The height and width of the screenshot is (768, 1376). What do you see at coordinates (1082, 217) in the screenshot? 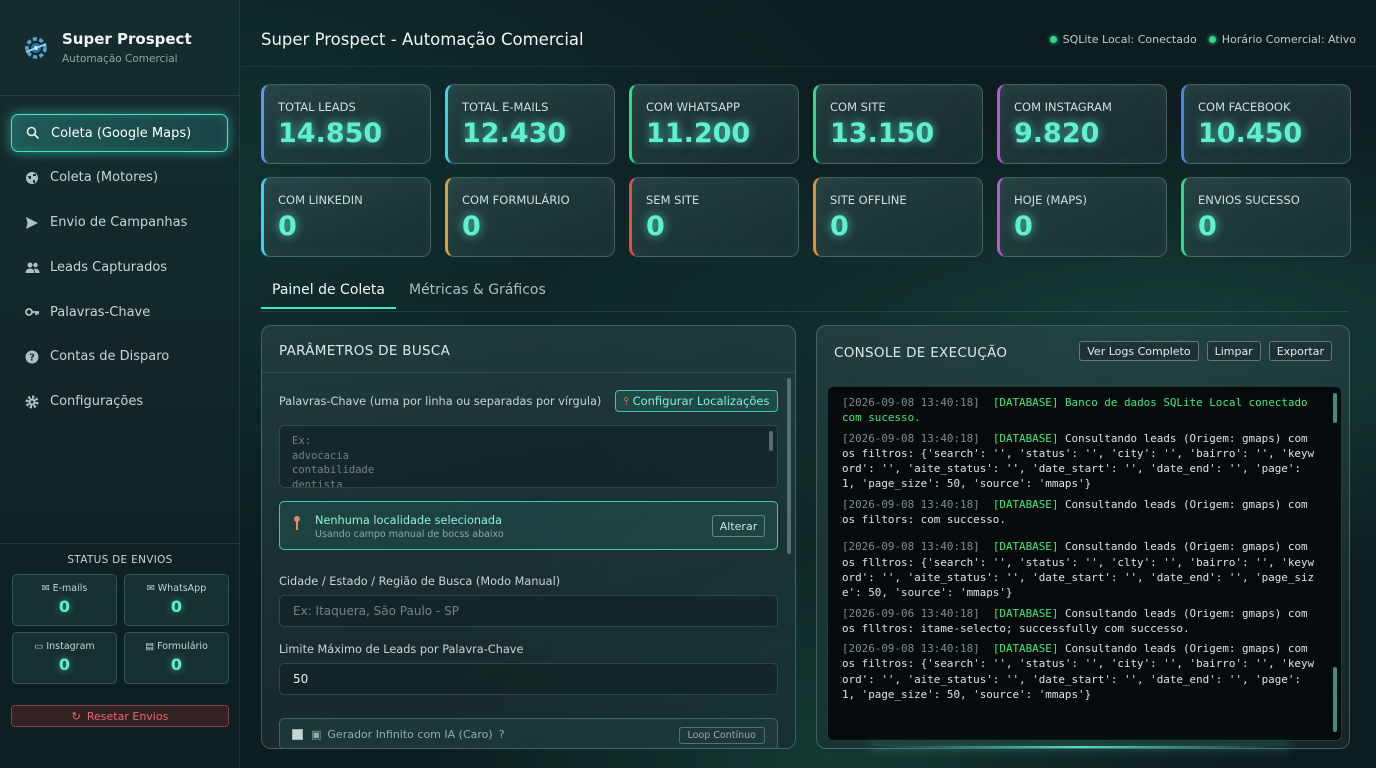
I see `stat-card: HOJE (MAPS) 0` at bounding box center [1082, 217].